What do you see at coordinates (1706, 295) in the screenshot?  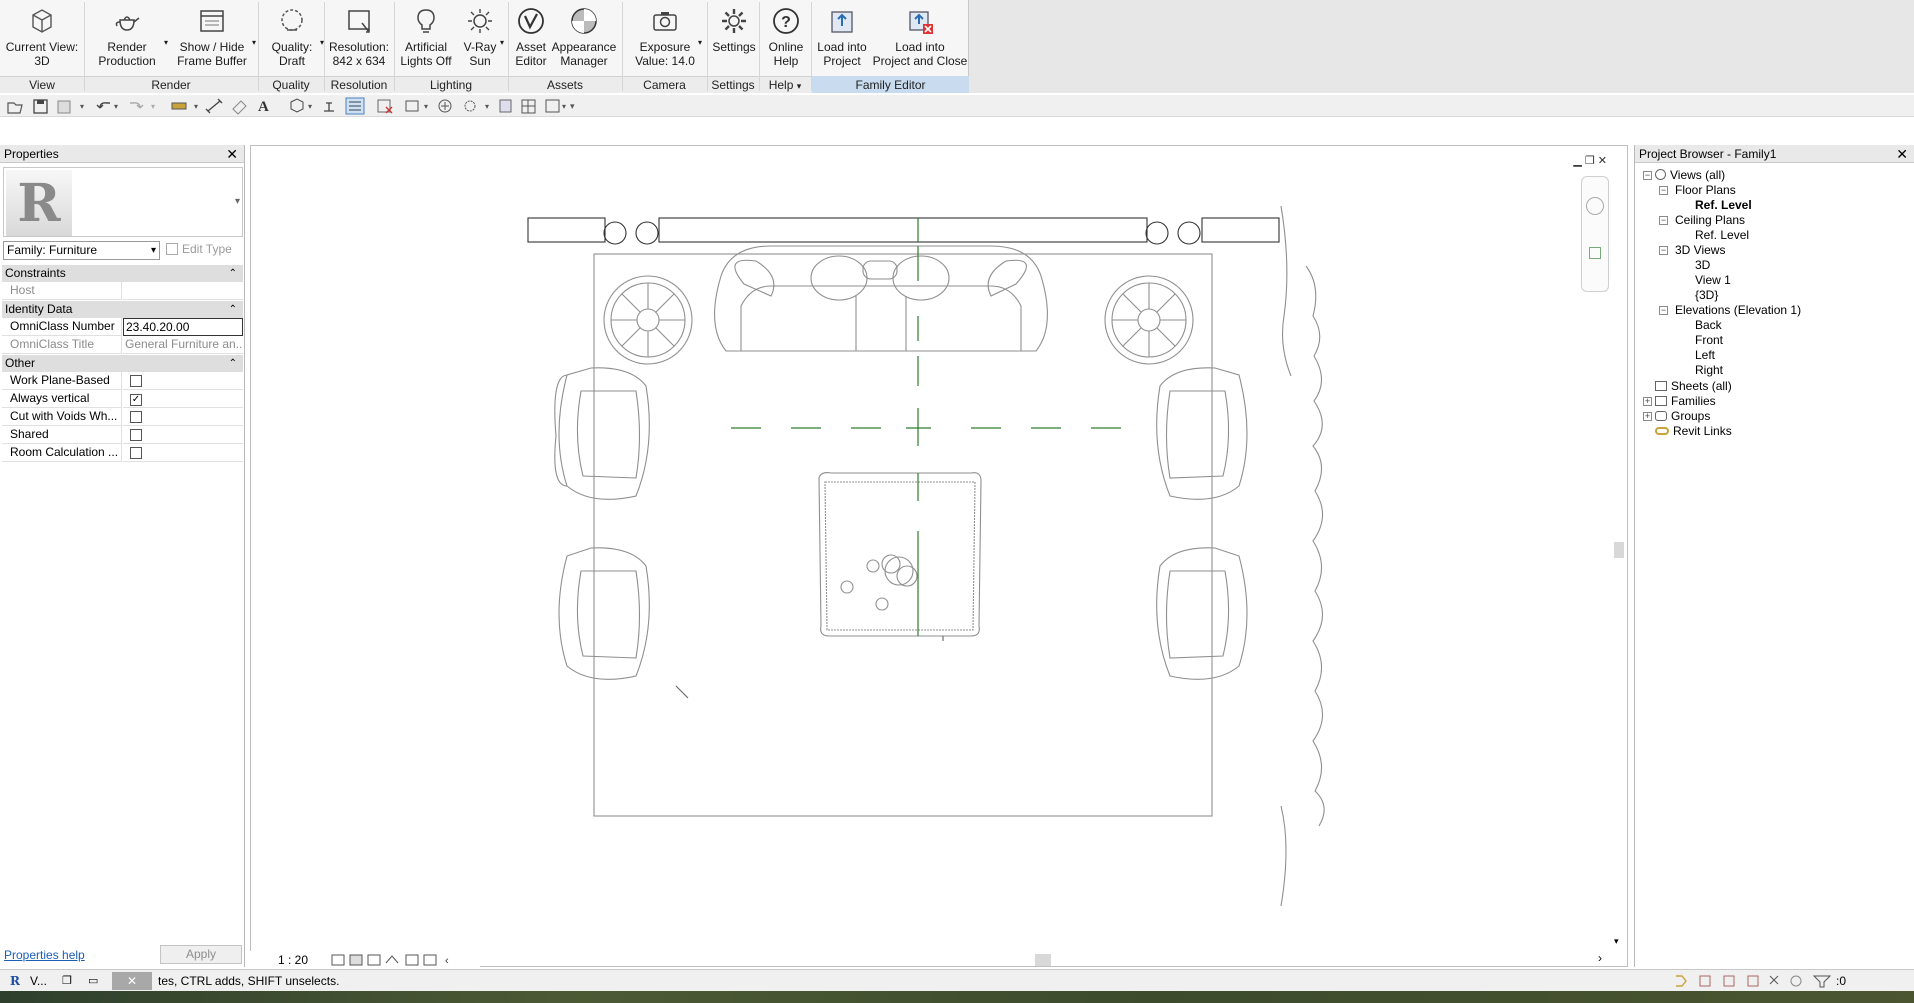 I see `tree-node-3d-default: {3D}` at bounding box center [1706, 295].